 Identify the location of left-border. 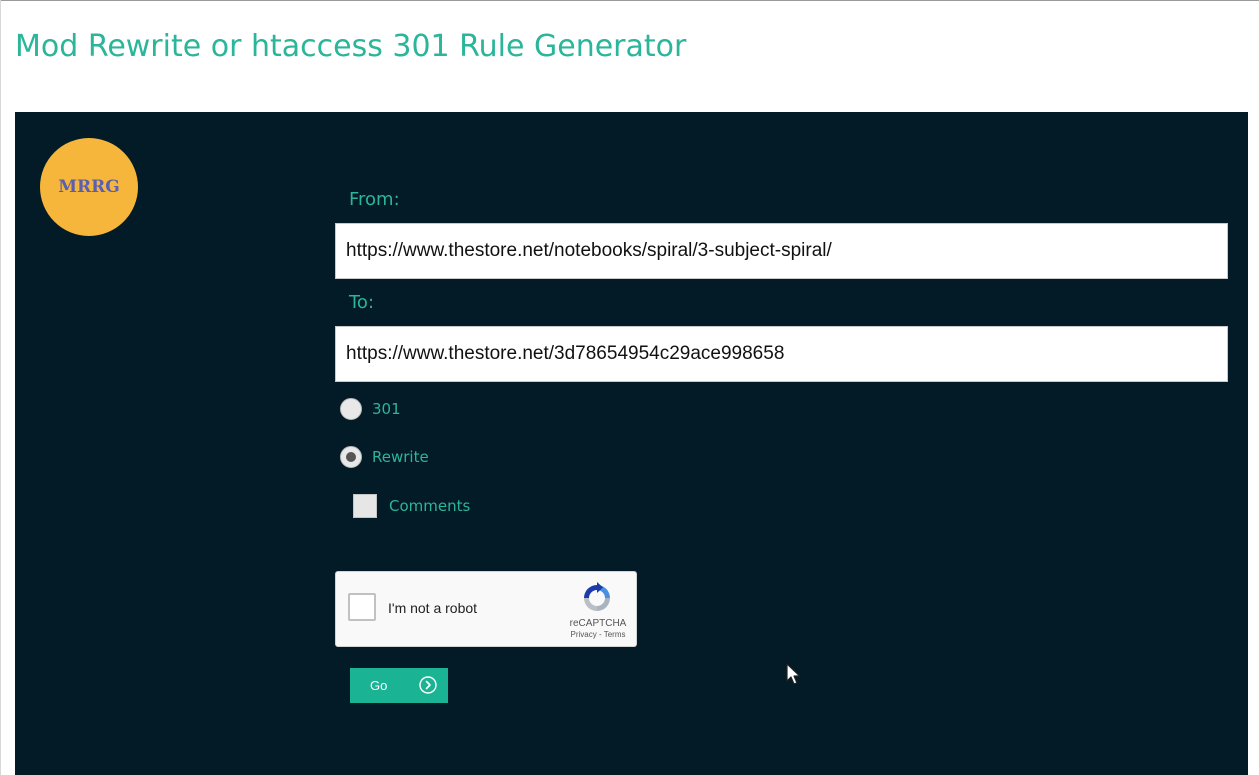
(0, 387).